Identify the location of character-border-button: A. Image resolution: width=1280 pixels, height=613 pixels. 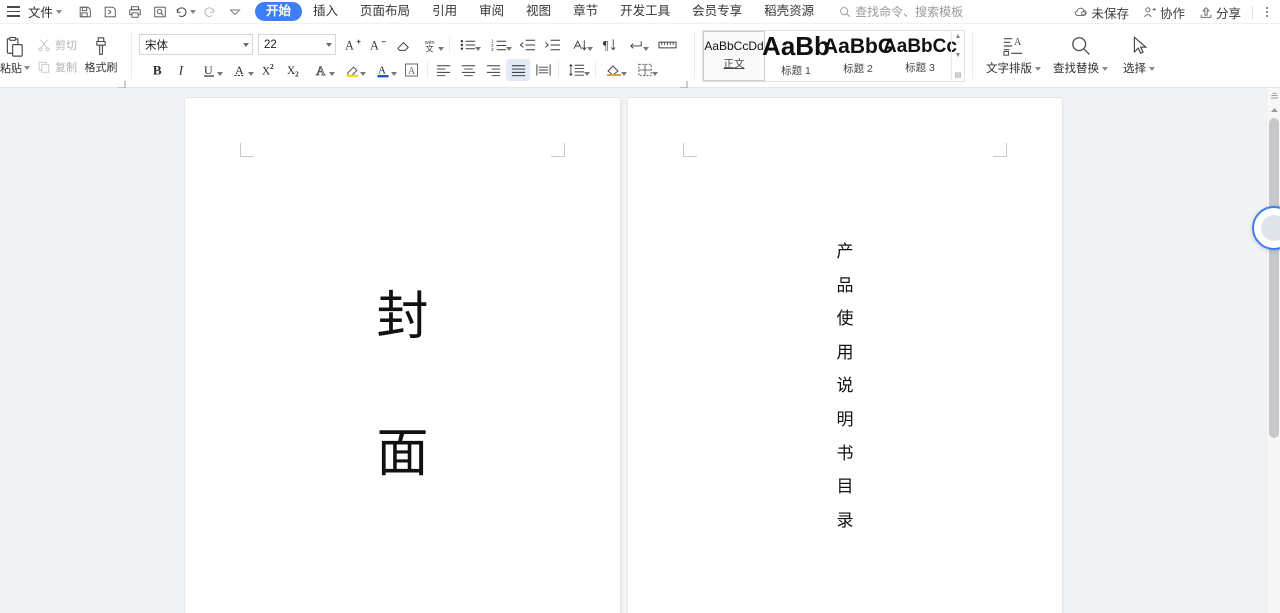
(412, 70).